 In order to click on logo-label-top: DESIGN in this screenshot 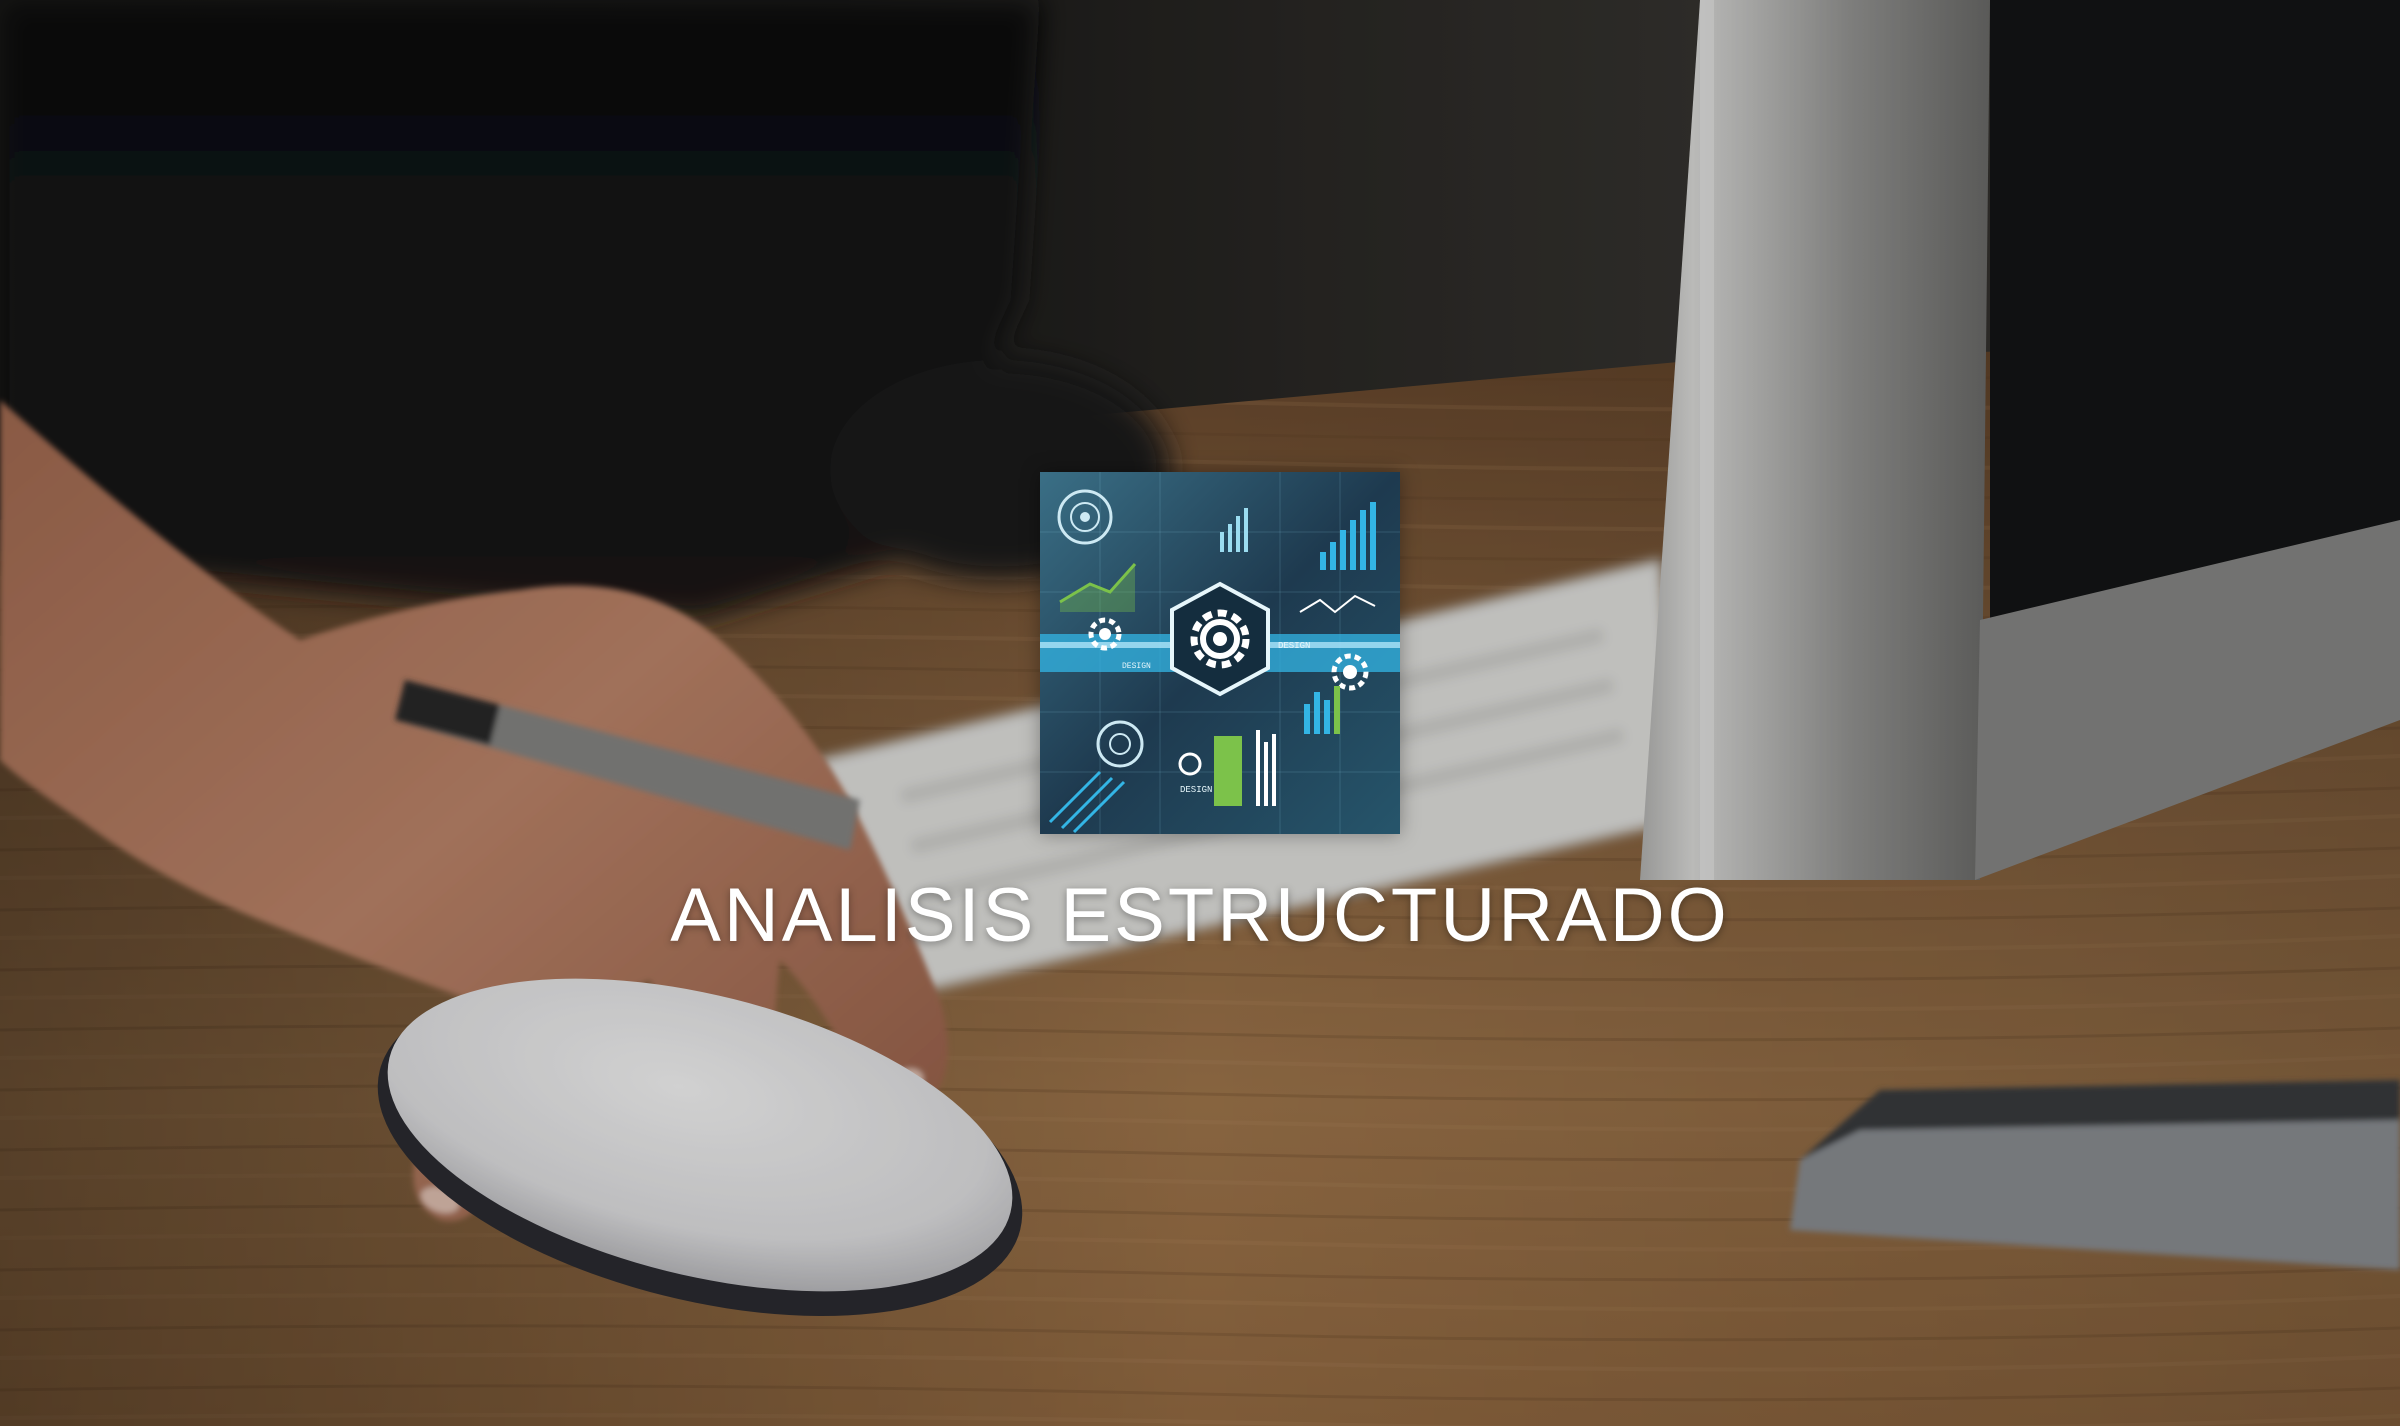, I will do `click(1294, 646)`.